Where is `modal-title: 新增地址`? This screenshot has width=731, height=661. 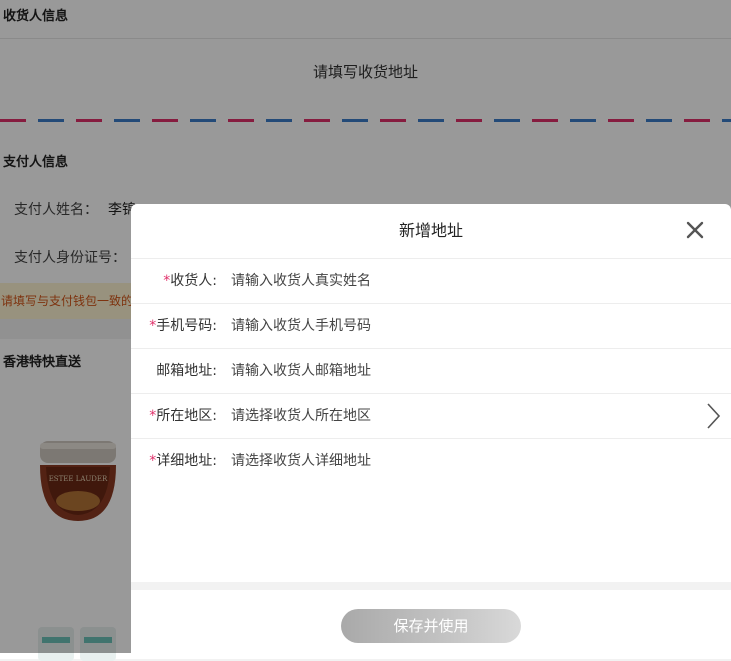
modal-title: 新增地址 is located at coordinates (431, 231).